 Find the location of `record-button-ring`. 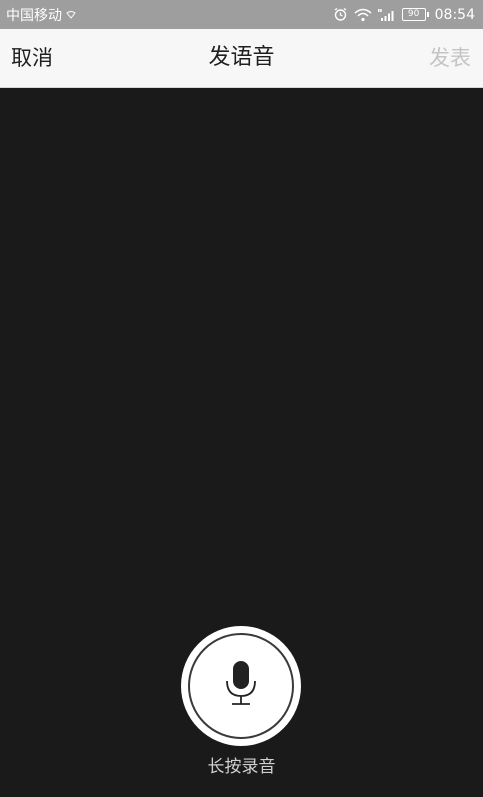

record-button-ring is located at coordinates (241, 686).